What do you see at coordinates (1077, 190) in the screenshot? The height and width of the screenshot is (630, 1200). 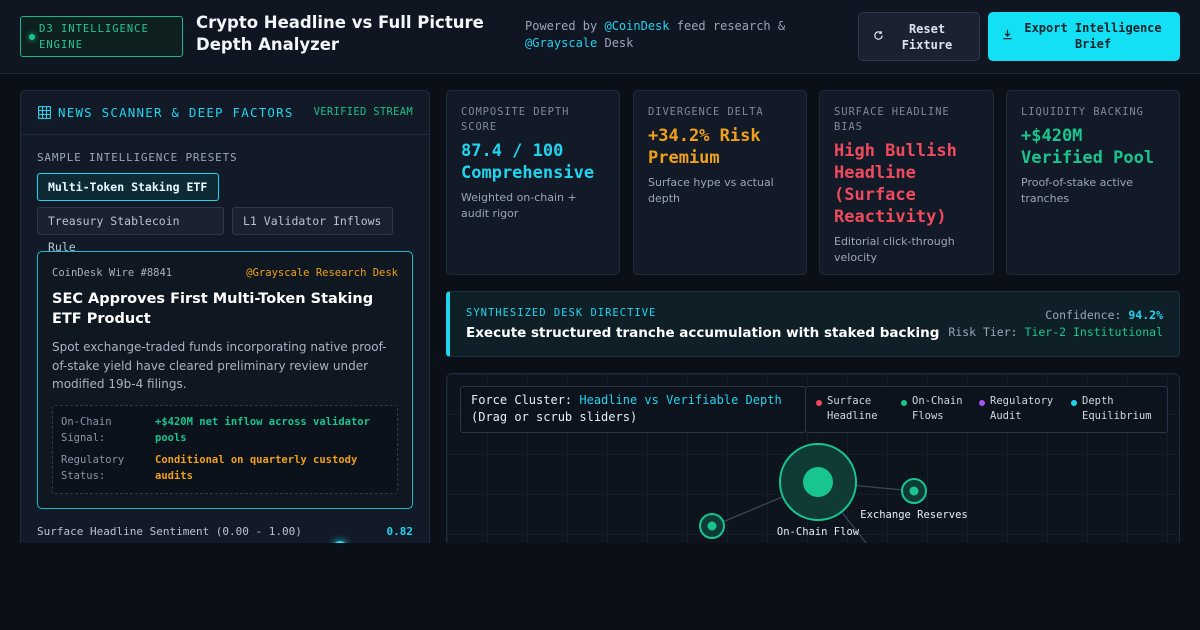 I see `metric-note: Proof-of-stake active tranches` at bounding box center [1077, 190].